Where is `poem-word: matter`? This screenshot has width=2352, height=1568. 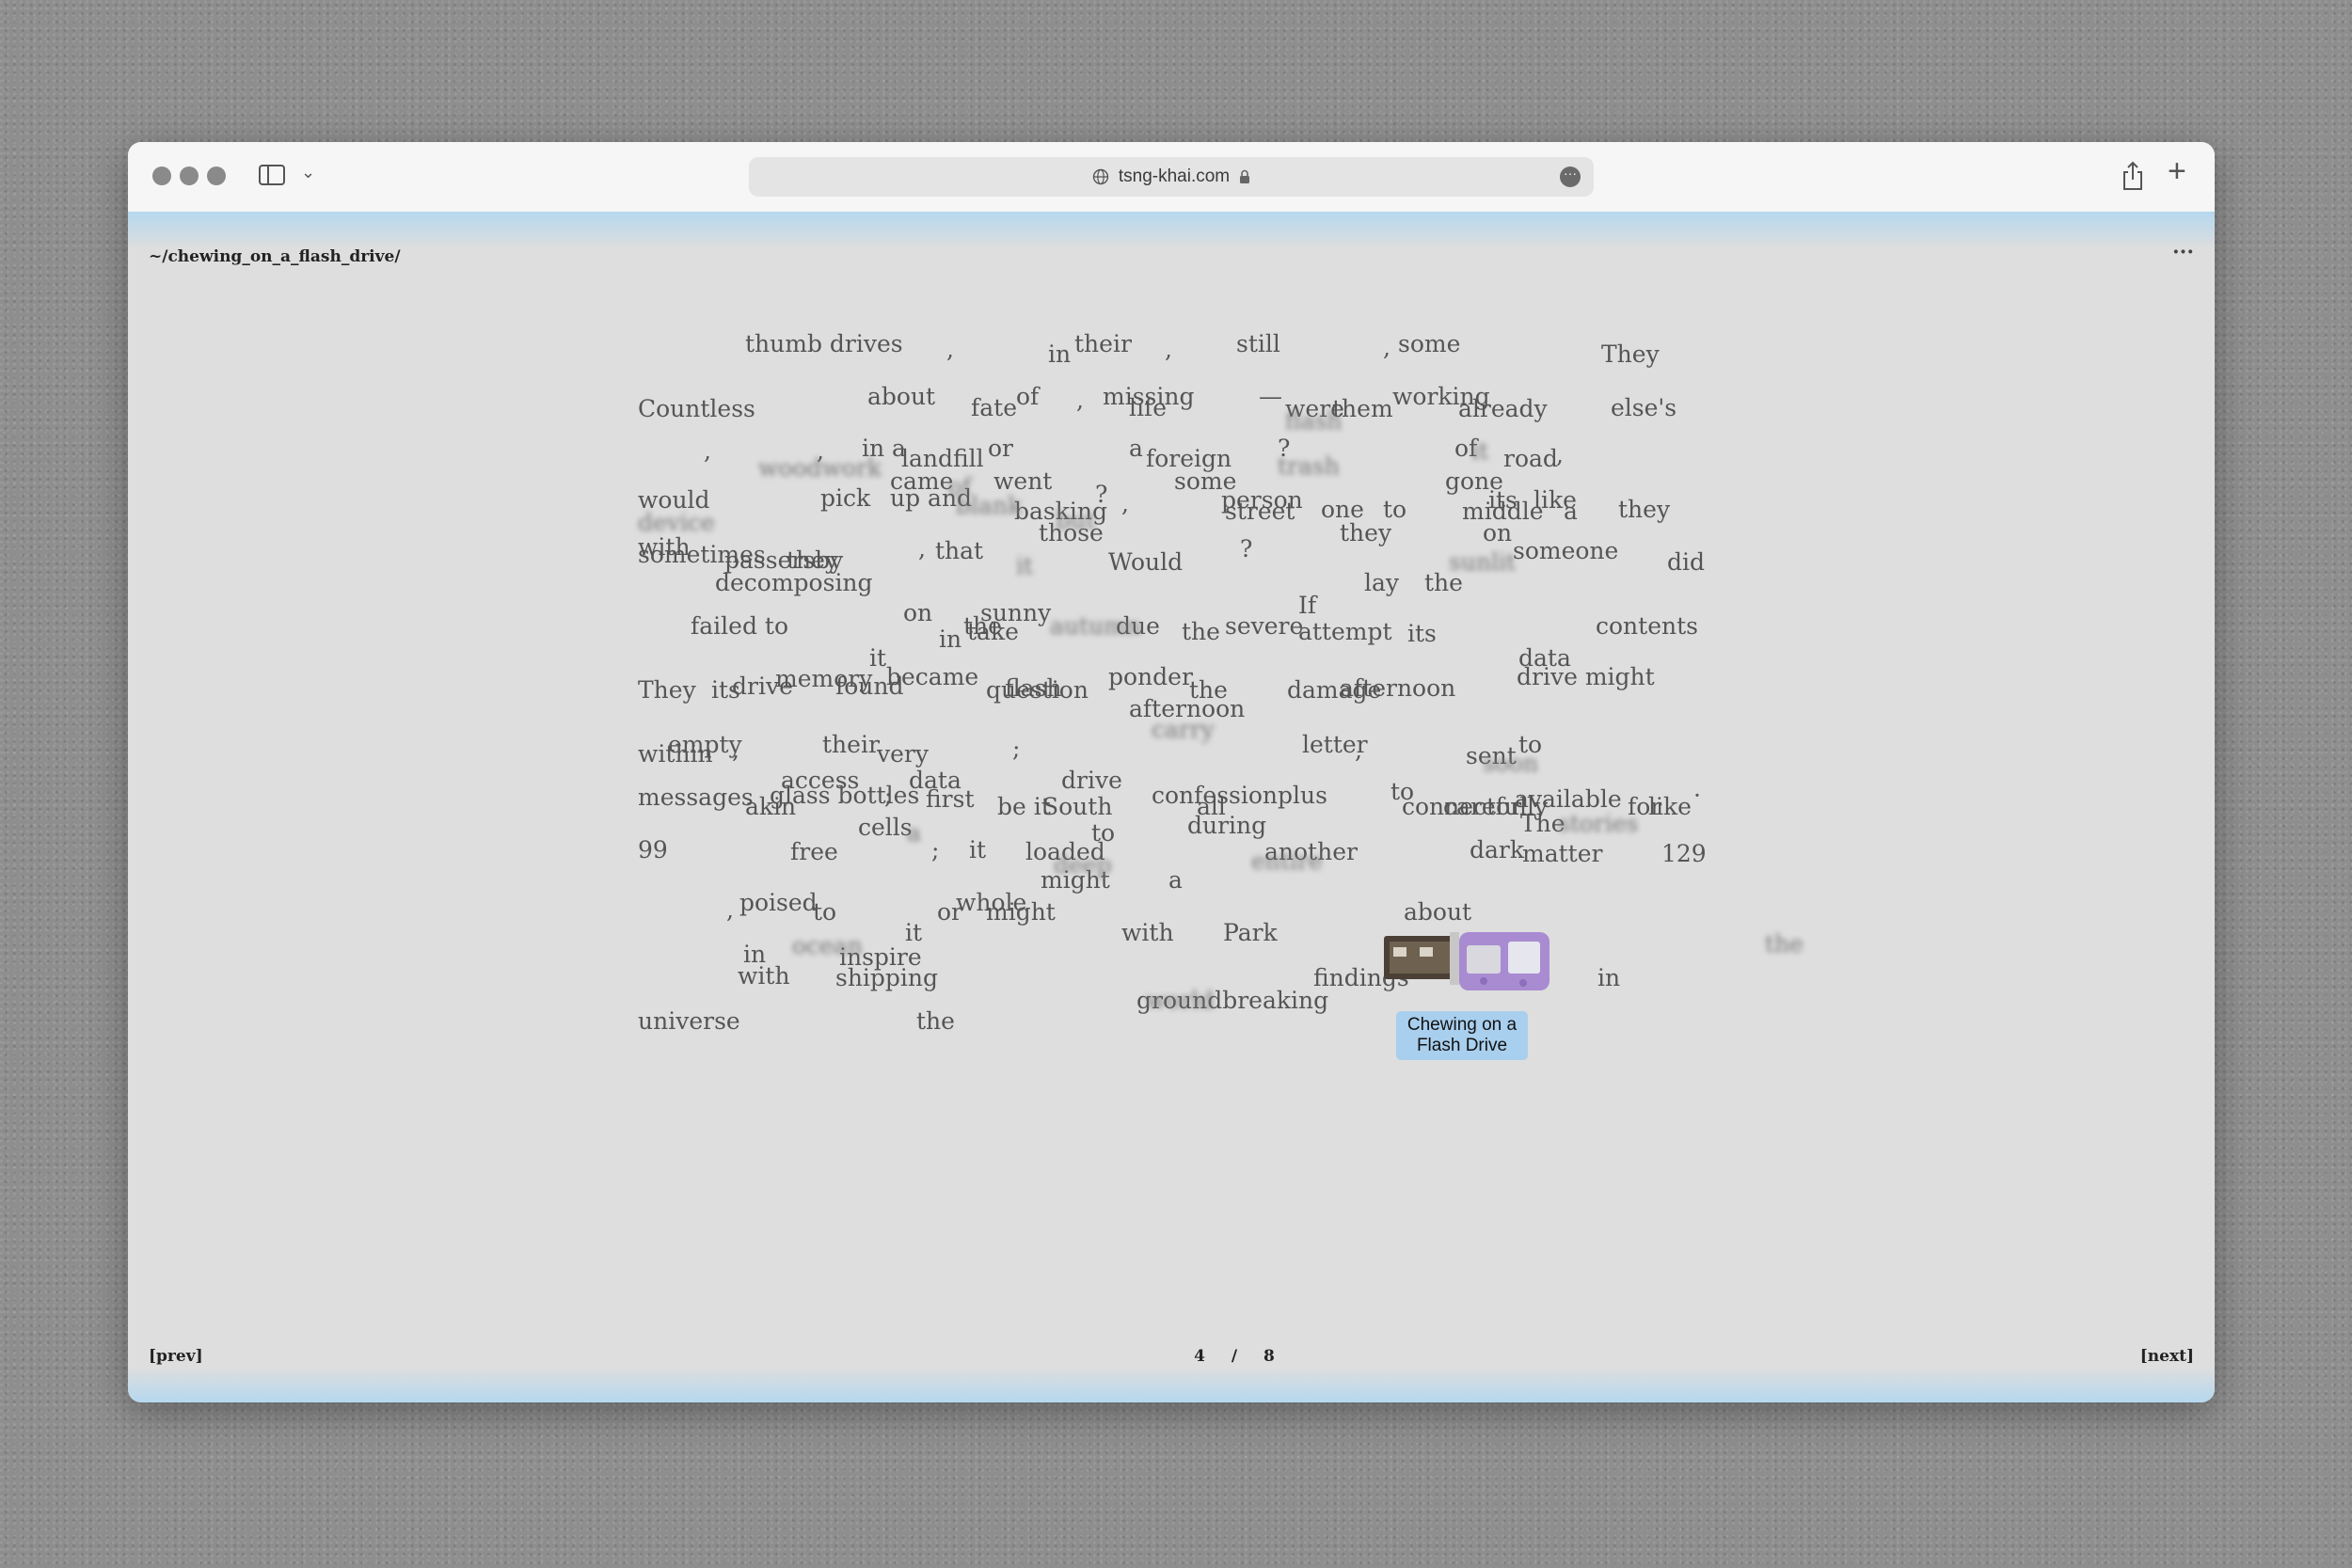 poem-word: matter is located at coordinates (1562, 853).